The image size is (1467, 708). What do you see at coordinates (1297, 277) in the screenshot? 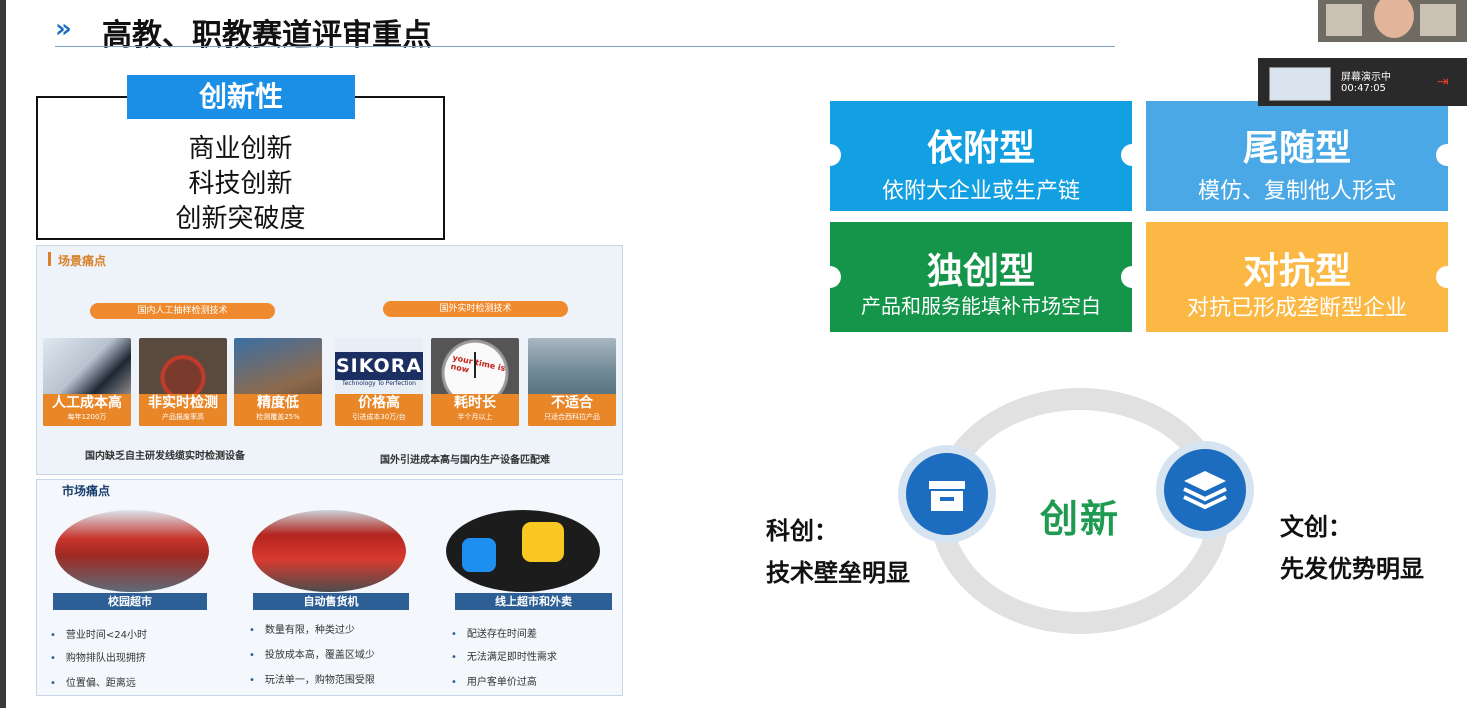
I see `tile-confrontation: 对抗型 对抗已形成垄断型企业` at bounding box center [1297, 277].